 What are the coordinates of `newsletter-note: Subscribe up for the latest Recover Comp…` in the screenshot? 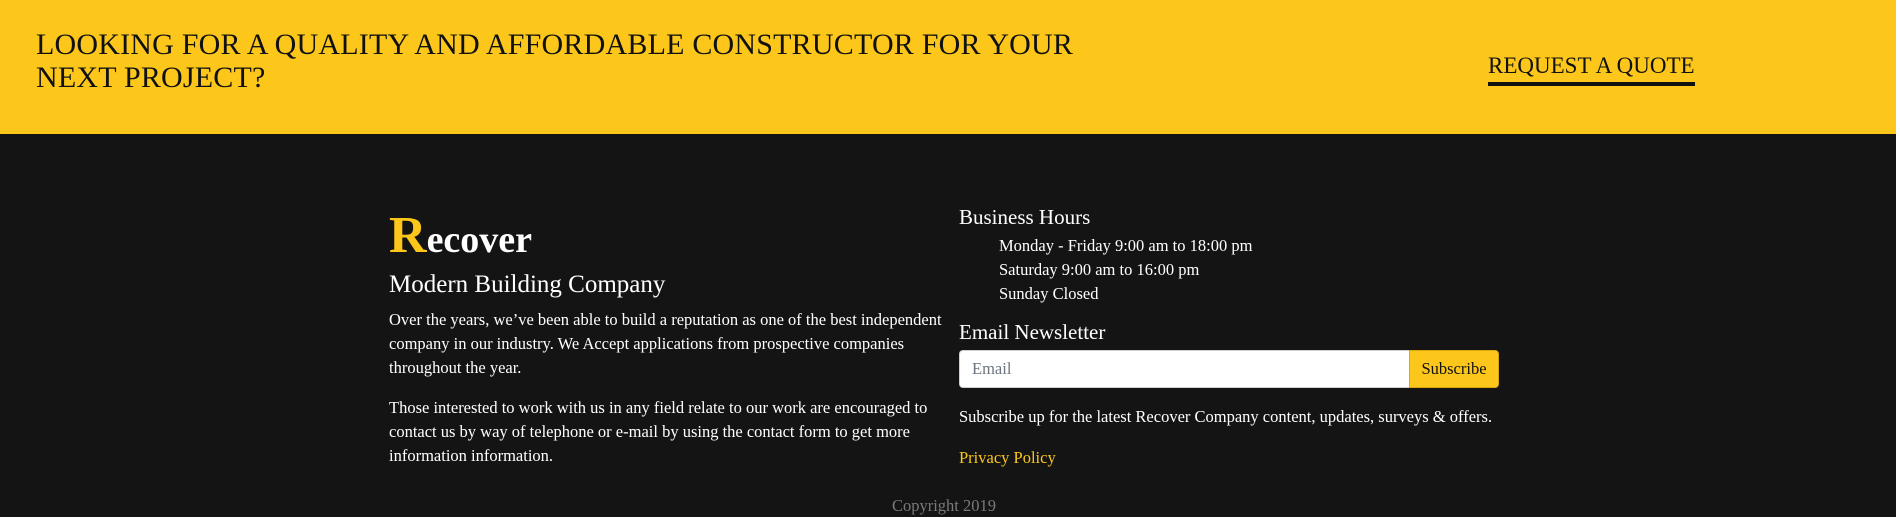 It's located at (1226, 416).